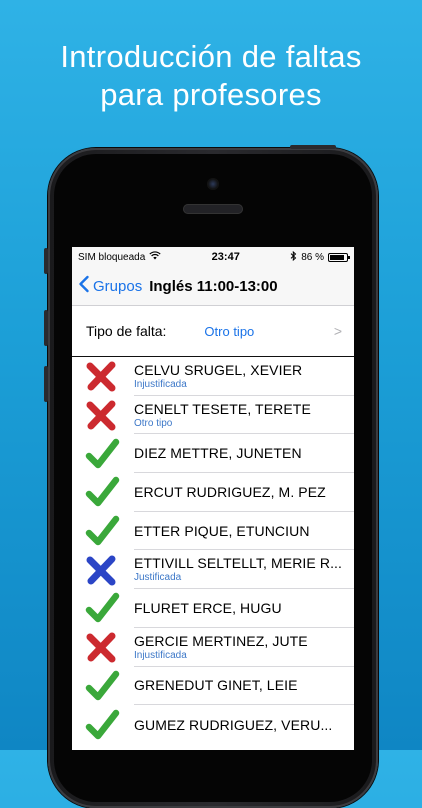  I want to click on student-row: ETTER PIQUE, ETUNCIUN, so click(213, 531).